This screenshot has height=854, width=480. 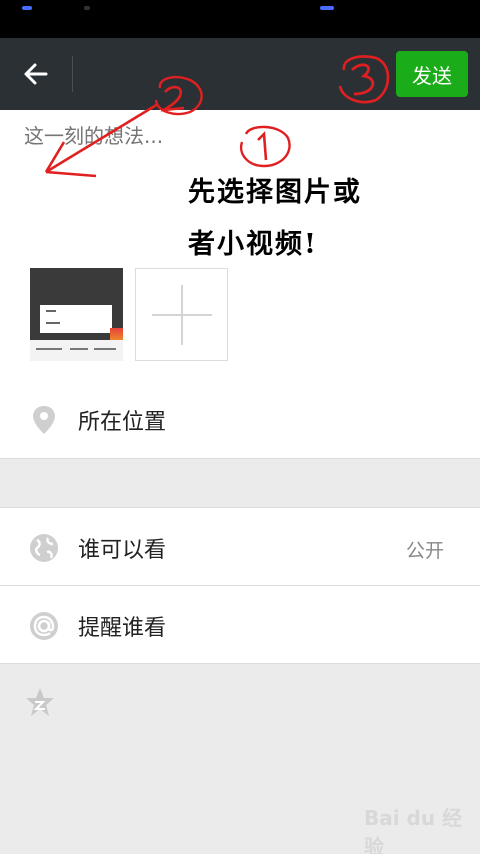 I want to click on globe-icon, so click(x=44, y=548).